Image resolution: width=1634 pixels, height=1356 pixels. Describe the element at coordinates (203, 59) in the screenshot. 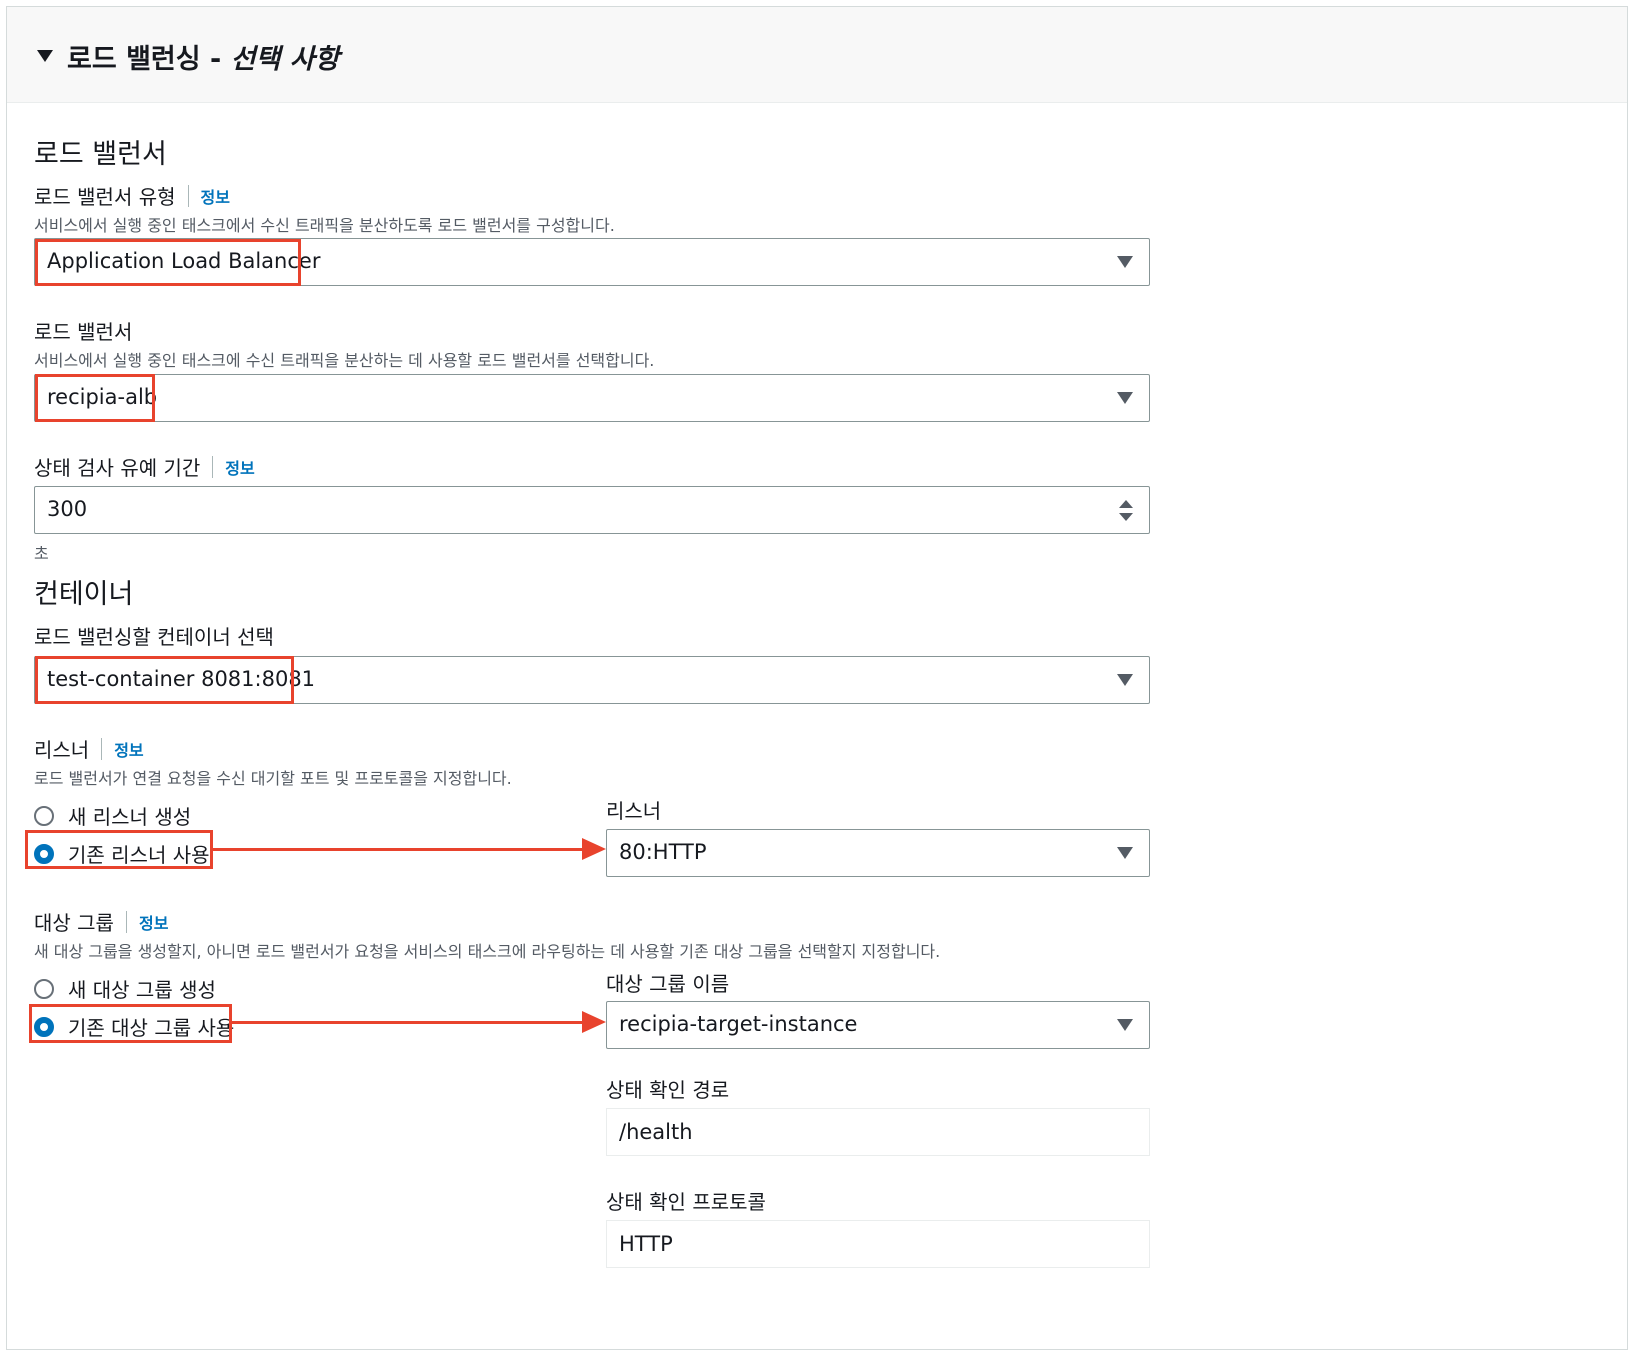

I see `panel-title: 로드 밸런싱 - 선택 사항` at that location.